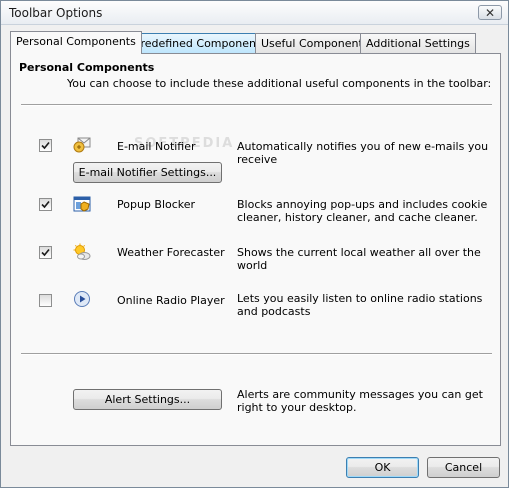 The width and height of the screenshot is (509, 488). I want to click on window-title: Toolbar Options, so click(56, 13).